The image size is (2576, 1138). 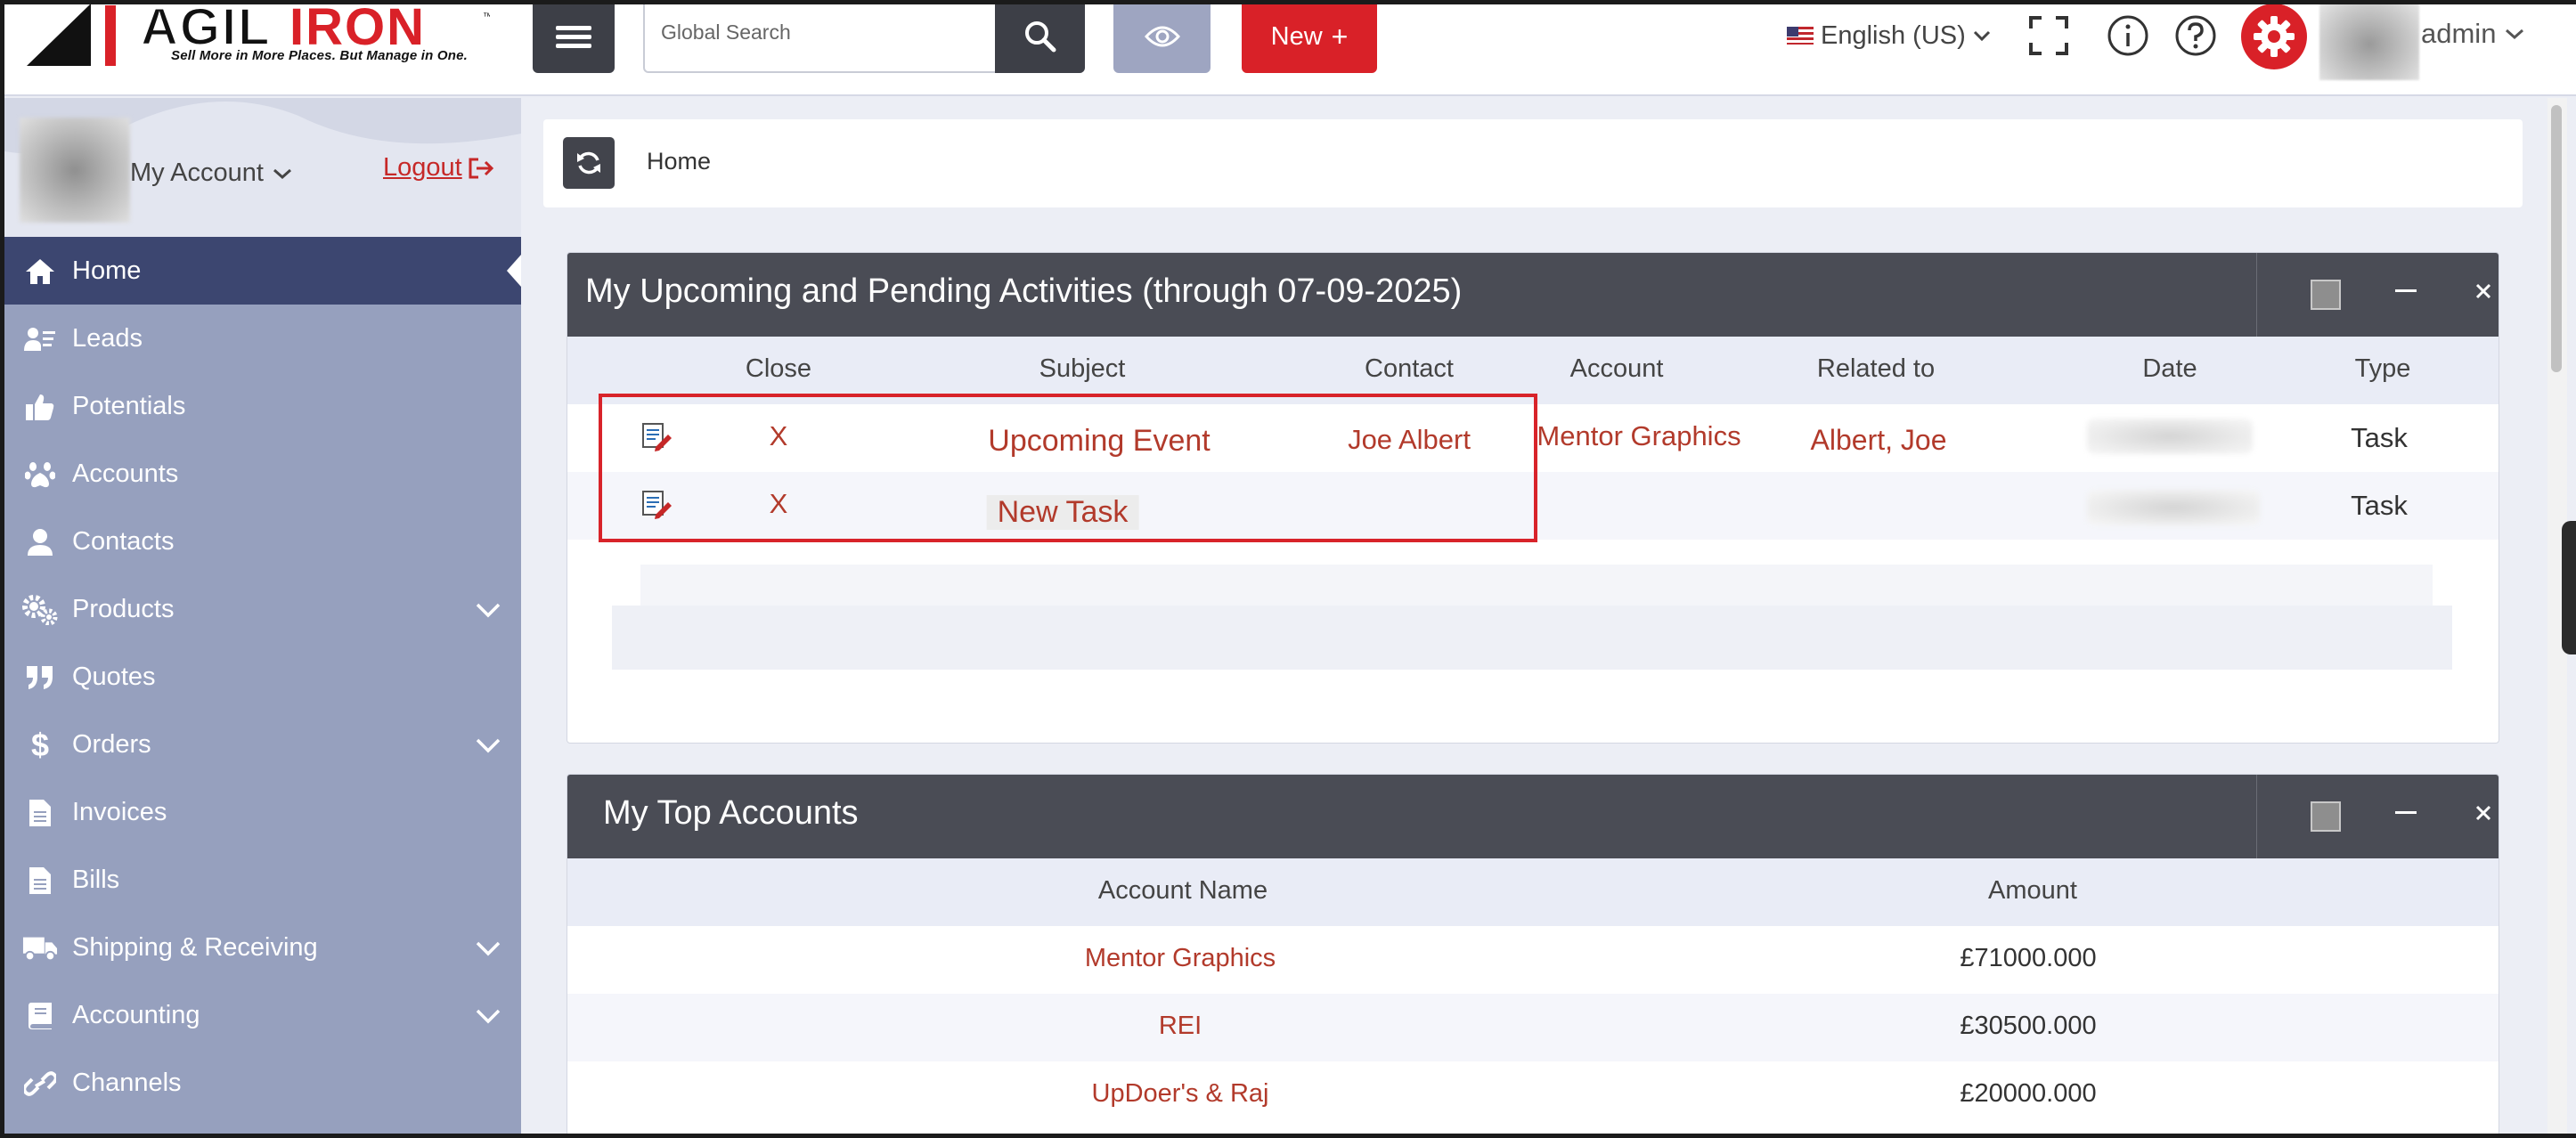 I want to click on user-menu: admin, so click(x=2473, y=34).